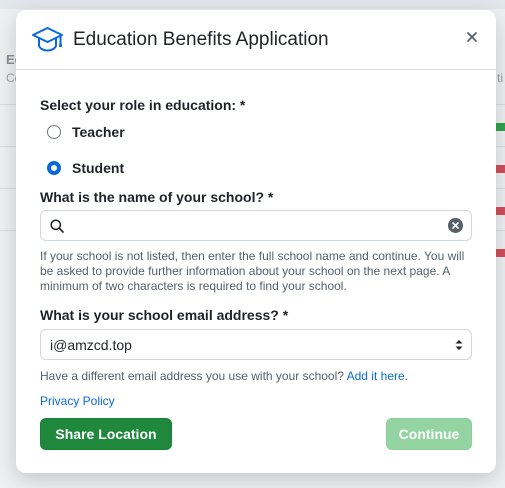 The image size is (505, 488). What do you see at coordinates (201, 39) in the screenshot?
I see `dialog-title: Education Benefits Application` at bounding box center [201, 39].